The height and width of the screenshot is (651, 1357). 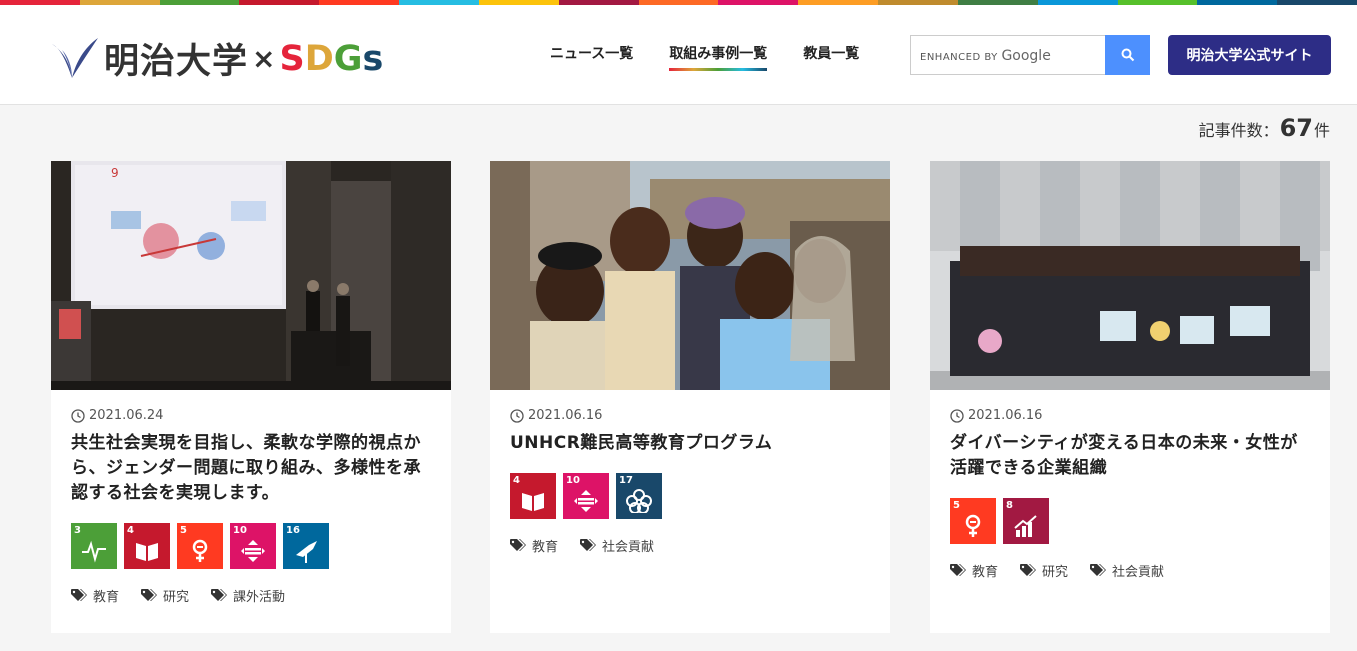 I want to click on sdg-goal-17: 17, so click(x=639, y=496).